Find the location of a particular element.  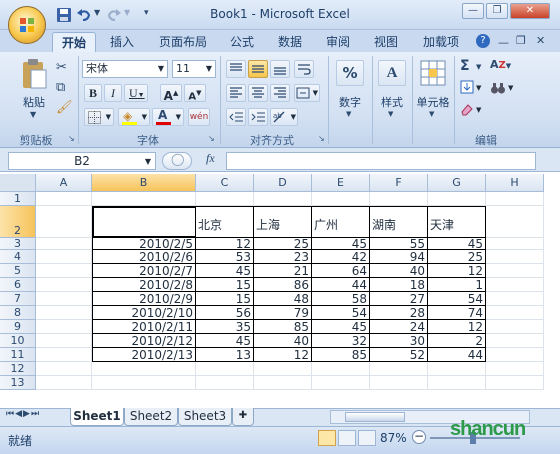

date-cell: 2010/2/11 is located at coordinates (144, 327).